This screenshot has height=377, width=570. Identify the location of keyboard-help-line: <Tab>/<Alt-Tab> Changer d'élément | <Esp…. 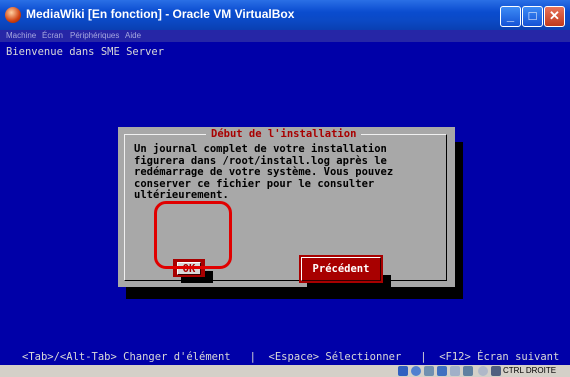
(291, 357).